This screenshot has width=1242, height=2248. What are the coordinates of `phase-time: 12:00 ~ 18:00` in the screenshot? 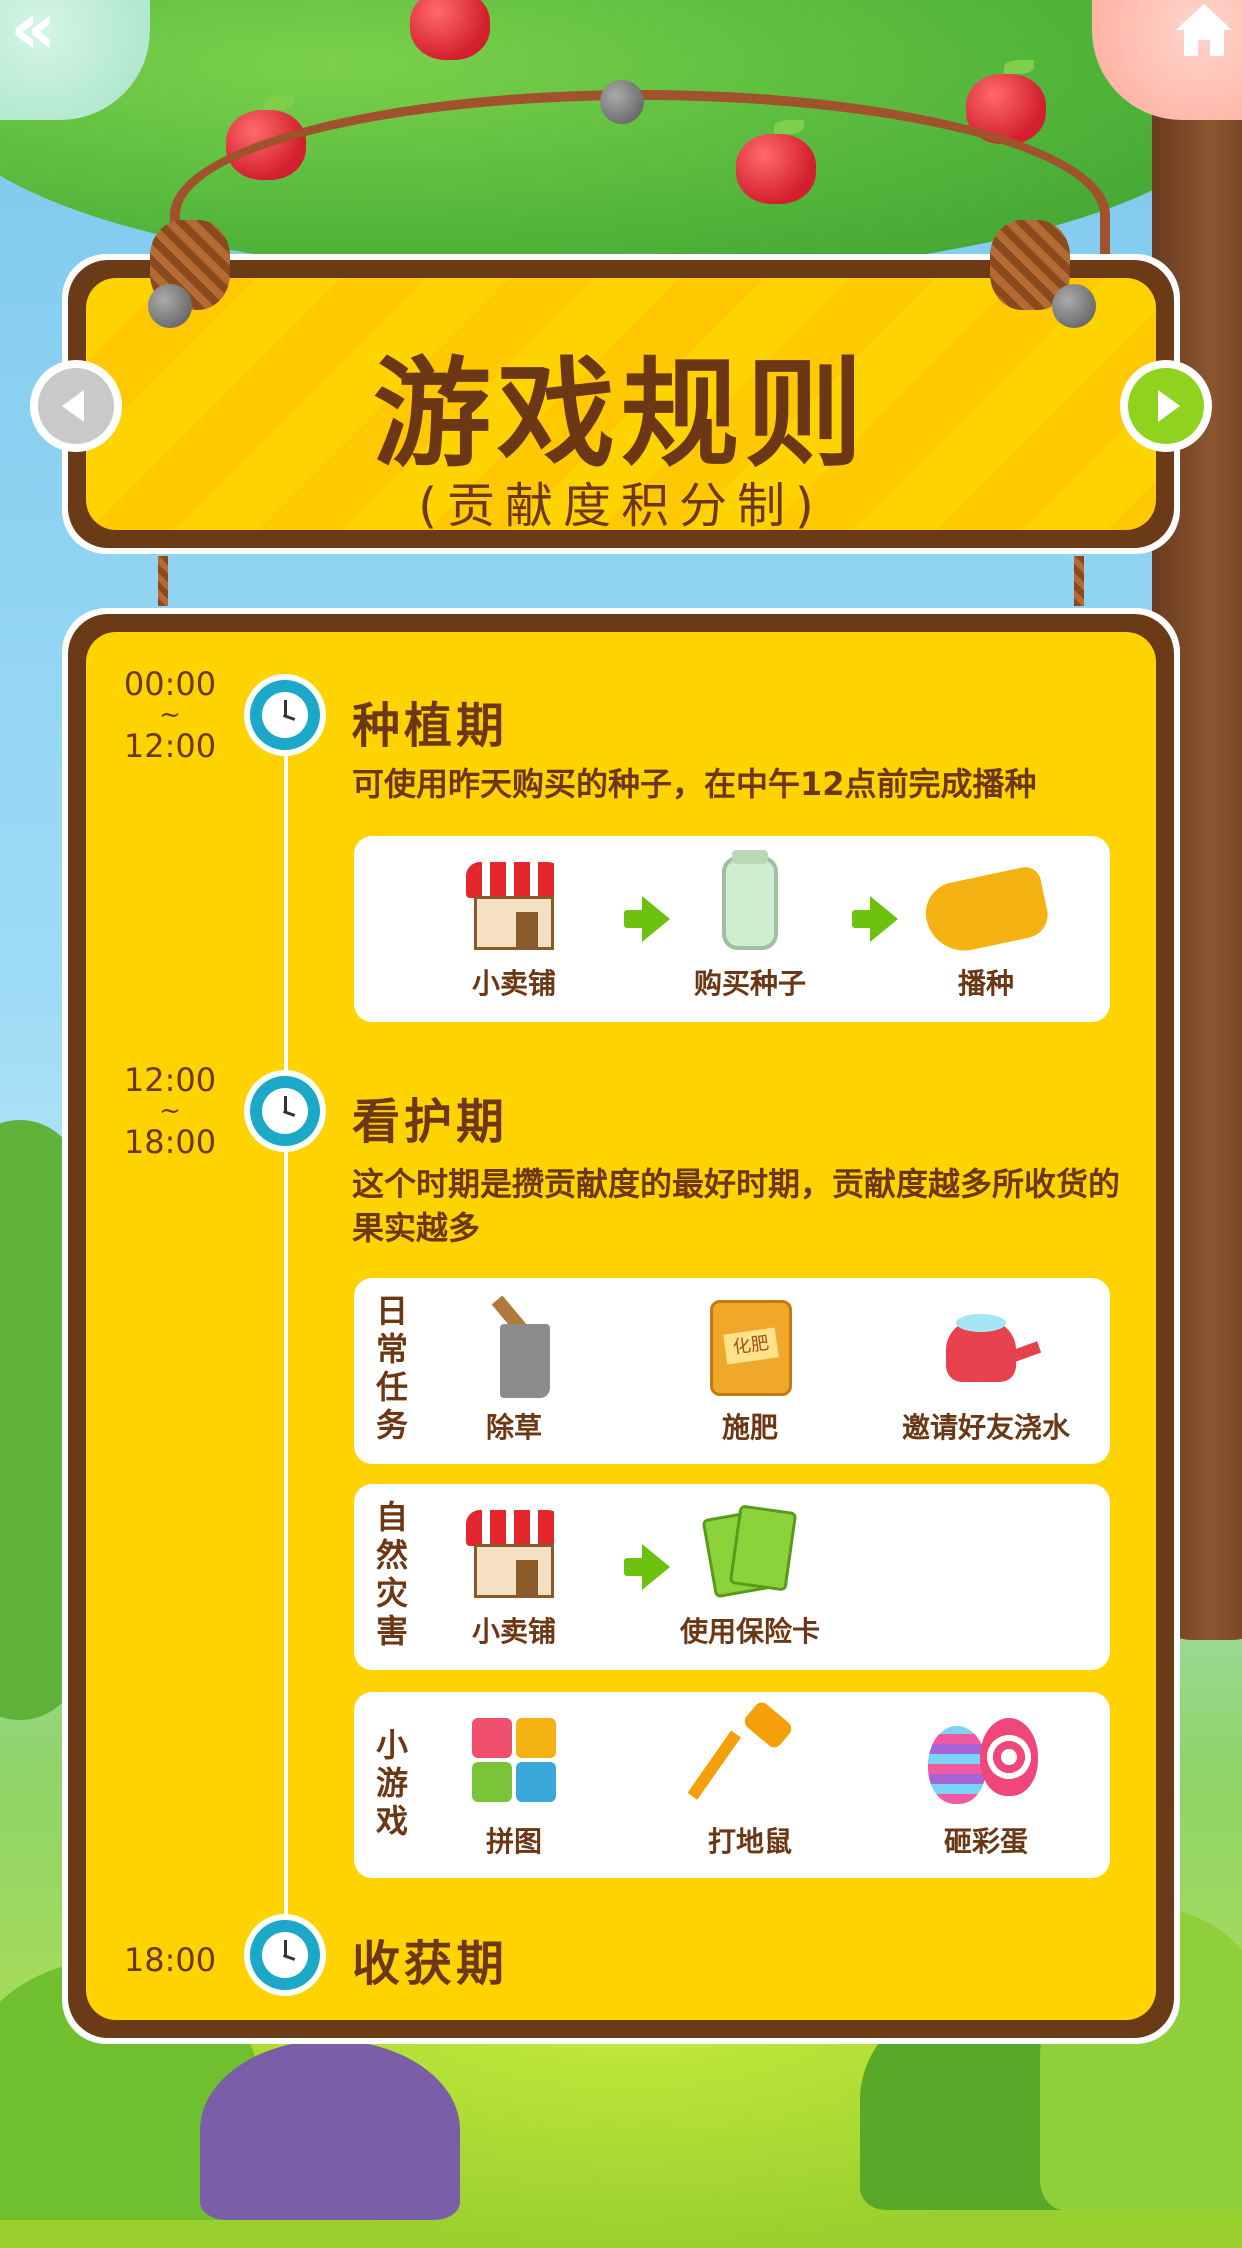 It's located at (170, 1111).